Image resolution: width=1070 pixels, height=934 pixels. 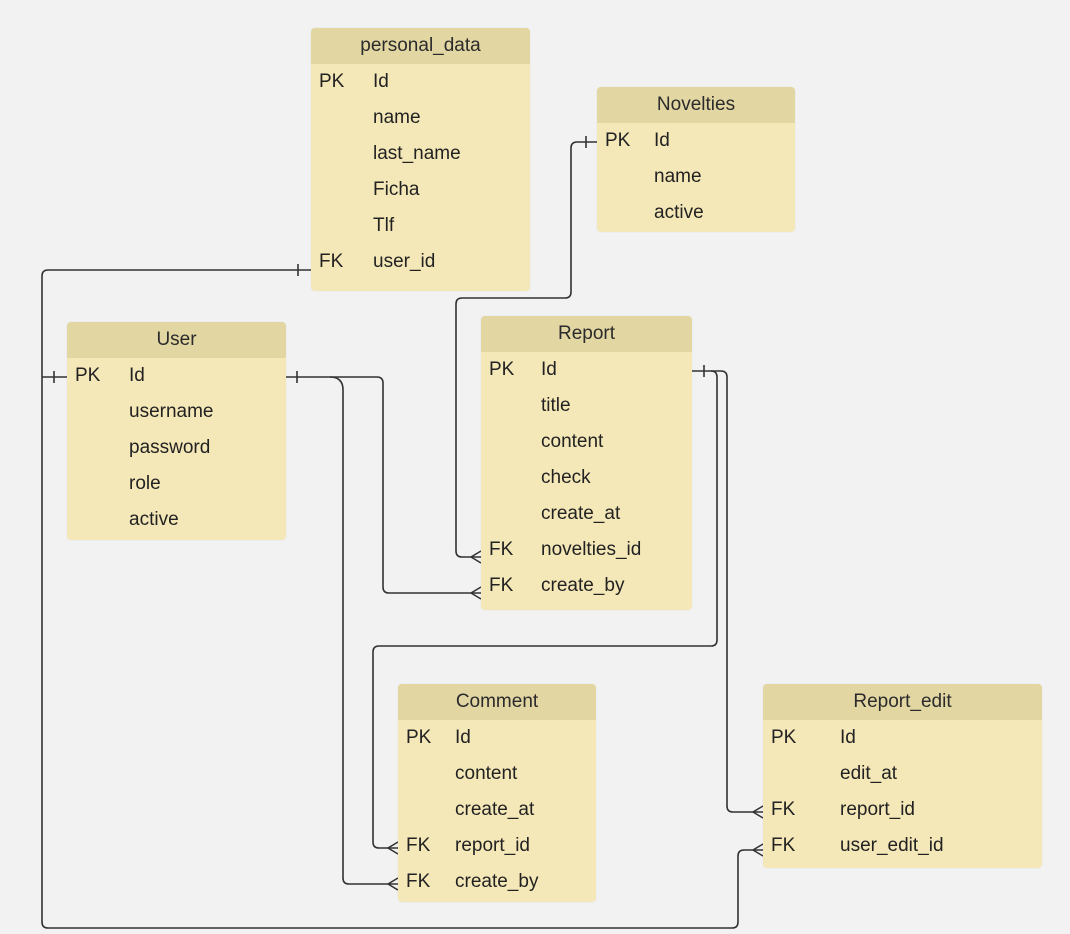 What do you see at coordinates (176, 484) in the screenshot?
I see `column-row: role` at bounding box center [176, 484].